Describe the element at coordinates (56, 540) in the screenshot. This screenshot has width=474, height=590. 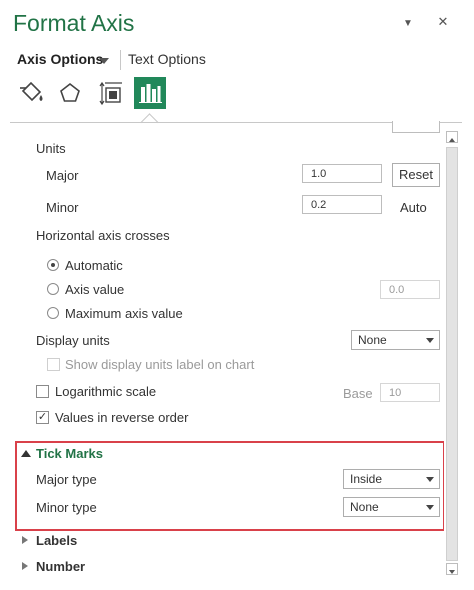
I see `section-labels: Labels` at that location.